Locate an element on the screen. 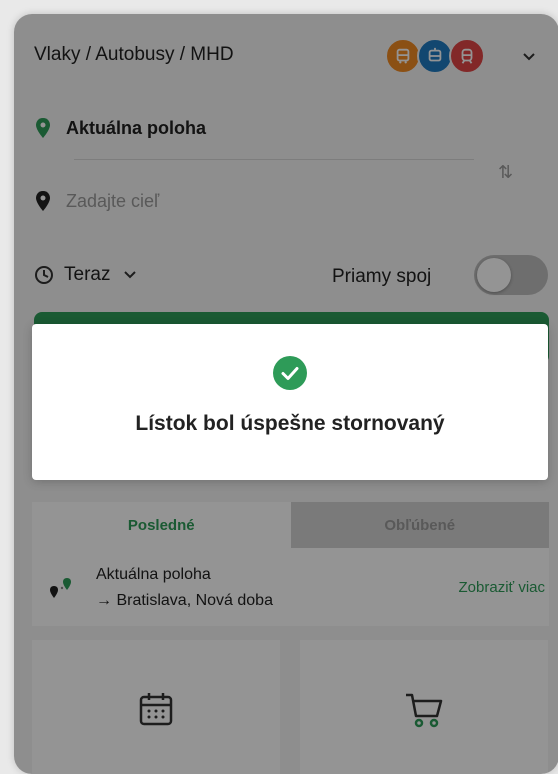 The height and width of the screenshot is (774, 558). success-check-icon is located at coordinates (290, 373).